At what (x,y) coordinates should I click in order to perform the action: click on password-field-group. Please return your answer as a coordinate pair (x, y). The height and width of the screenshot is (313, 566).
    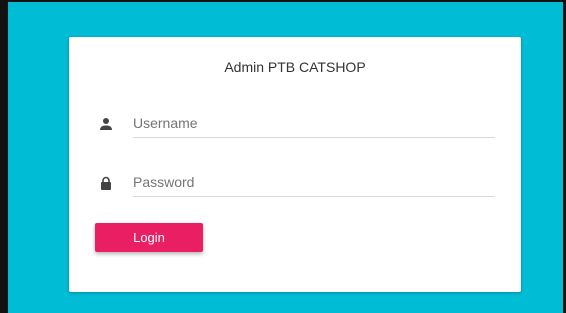
    Looking at the image, I should click on (295, 183).